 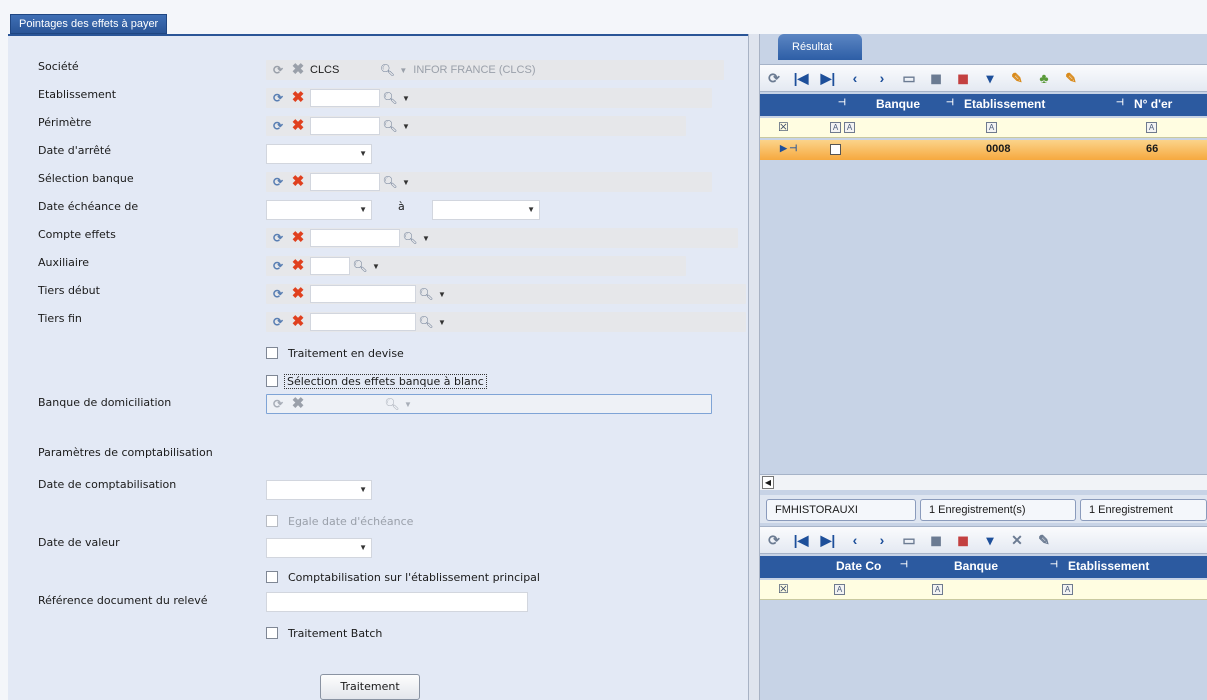 What do you see at coordinates (370, 687) in the screenshot?
I see `traitement-button: Traitement` at bounding box center [370, 687].